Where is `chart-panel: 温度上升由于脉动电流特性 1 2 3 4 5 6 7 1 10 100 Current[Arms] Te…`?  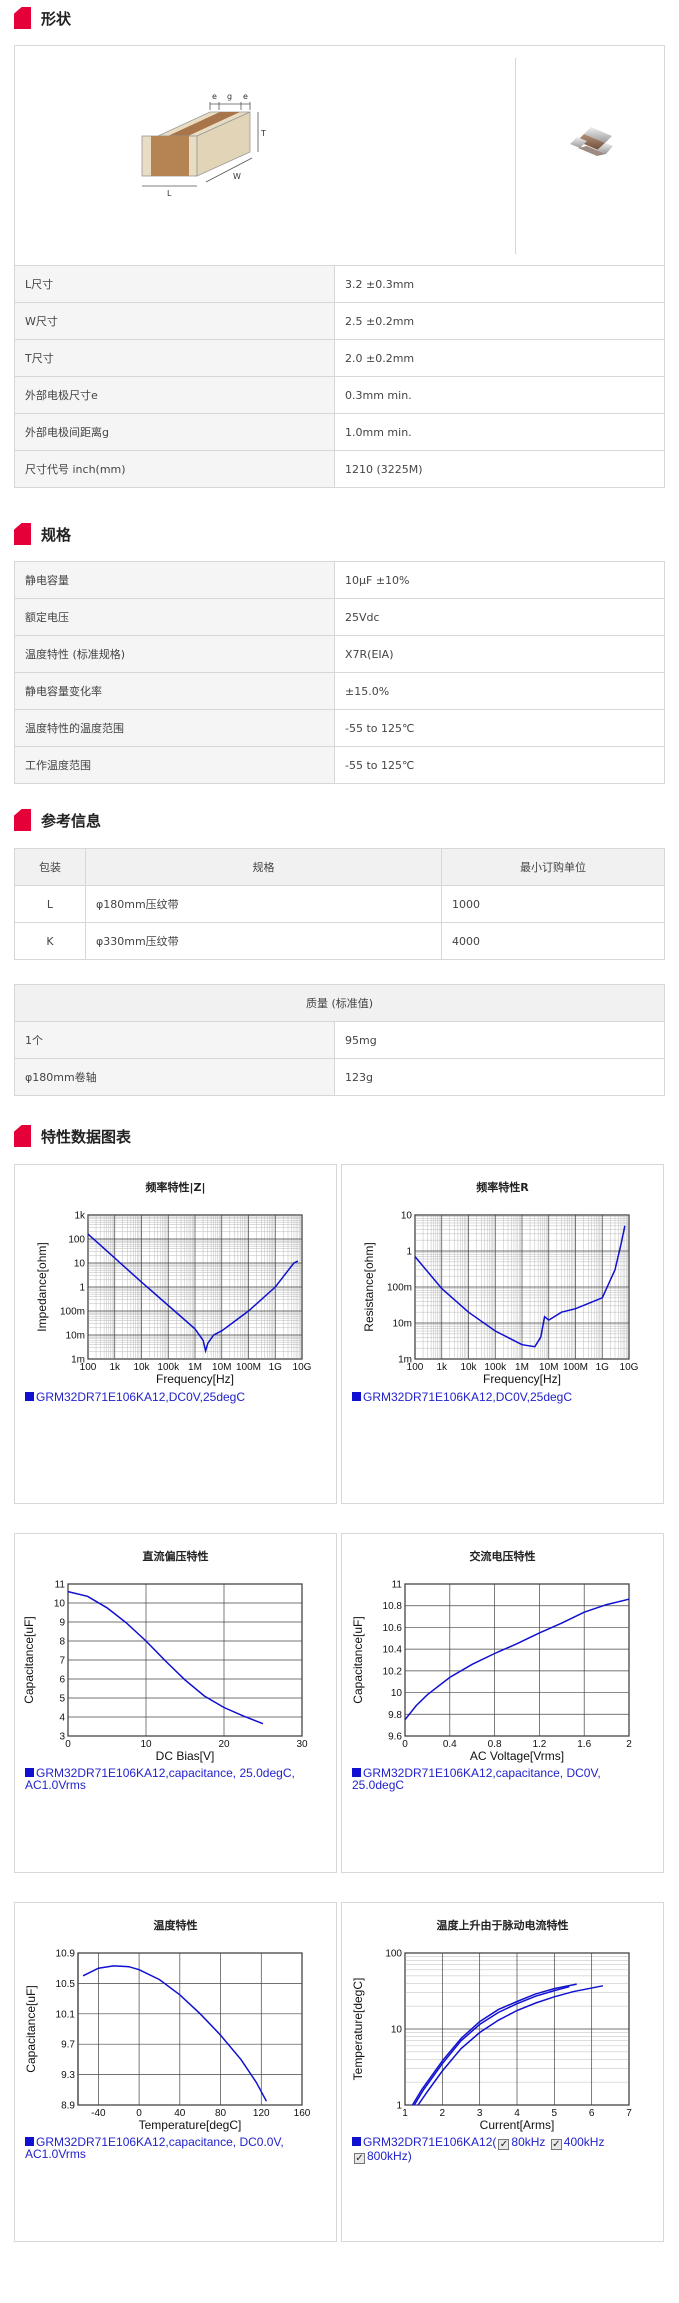 chart-panel: 温度上升由于脉动电流特性 1 2 3 4 5 6 7 1 10 100 Current[Arms] Te… is located at coordinates (502, 2072).